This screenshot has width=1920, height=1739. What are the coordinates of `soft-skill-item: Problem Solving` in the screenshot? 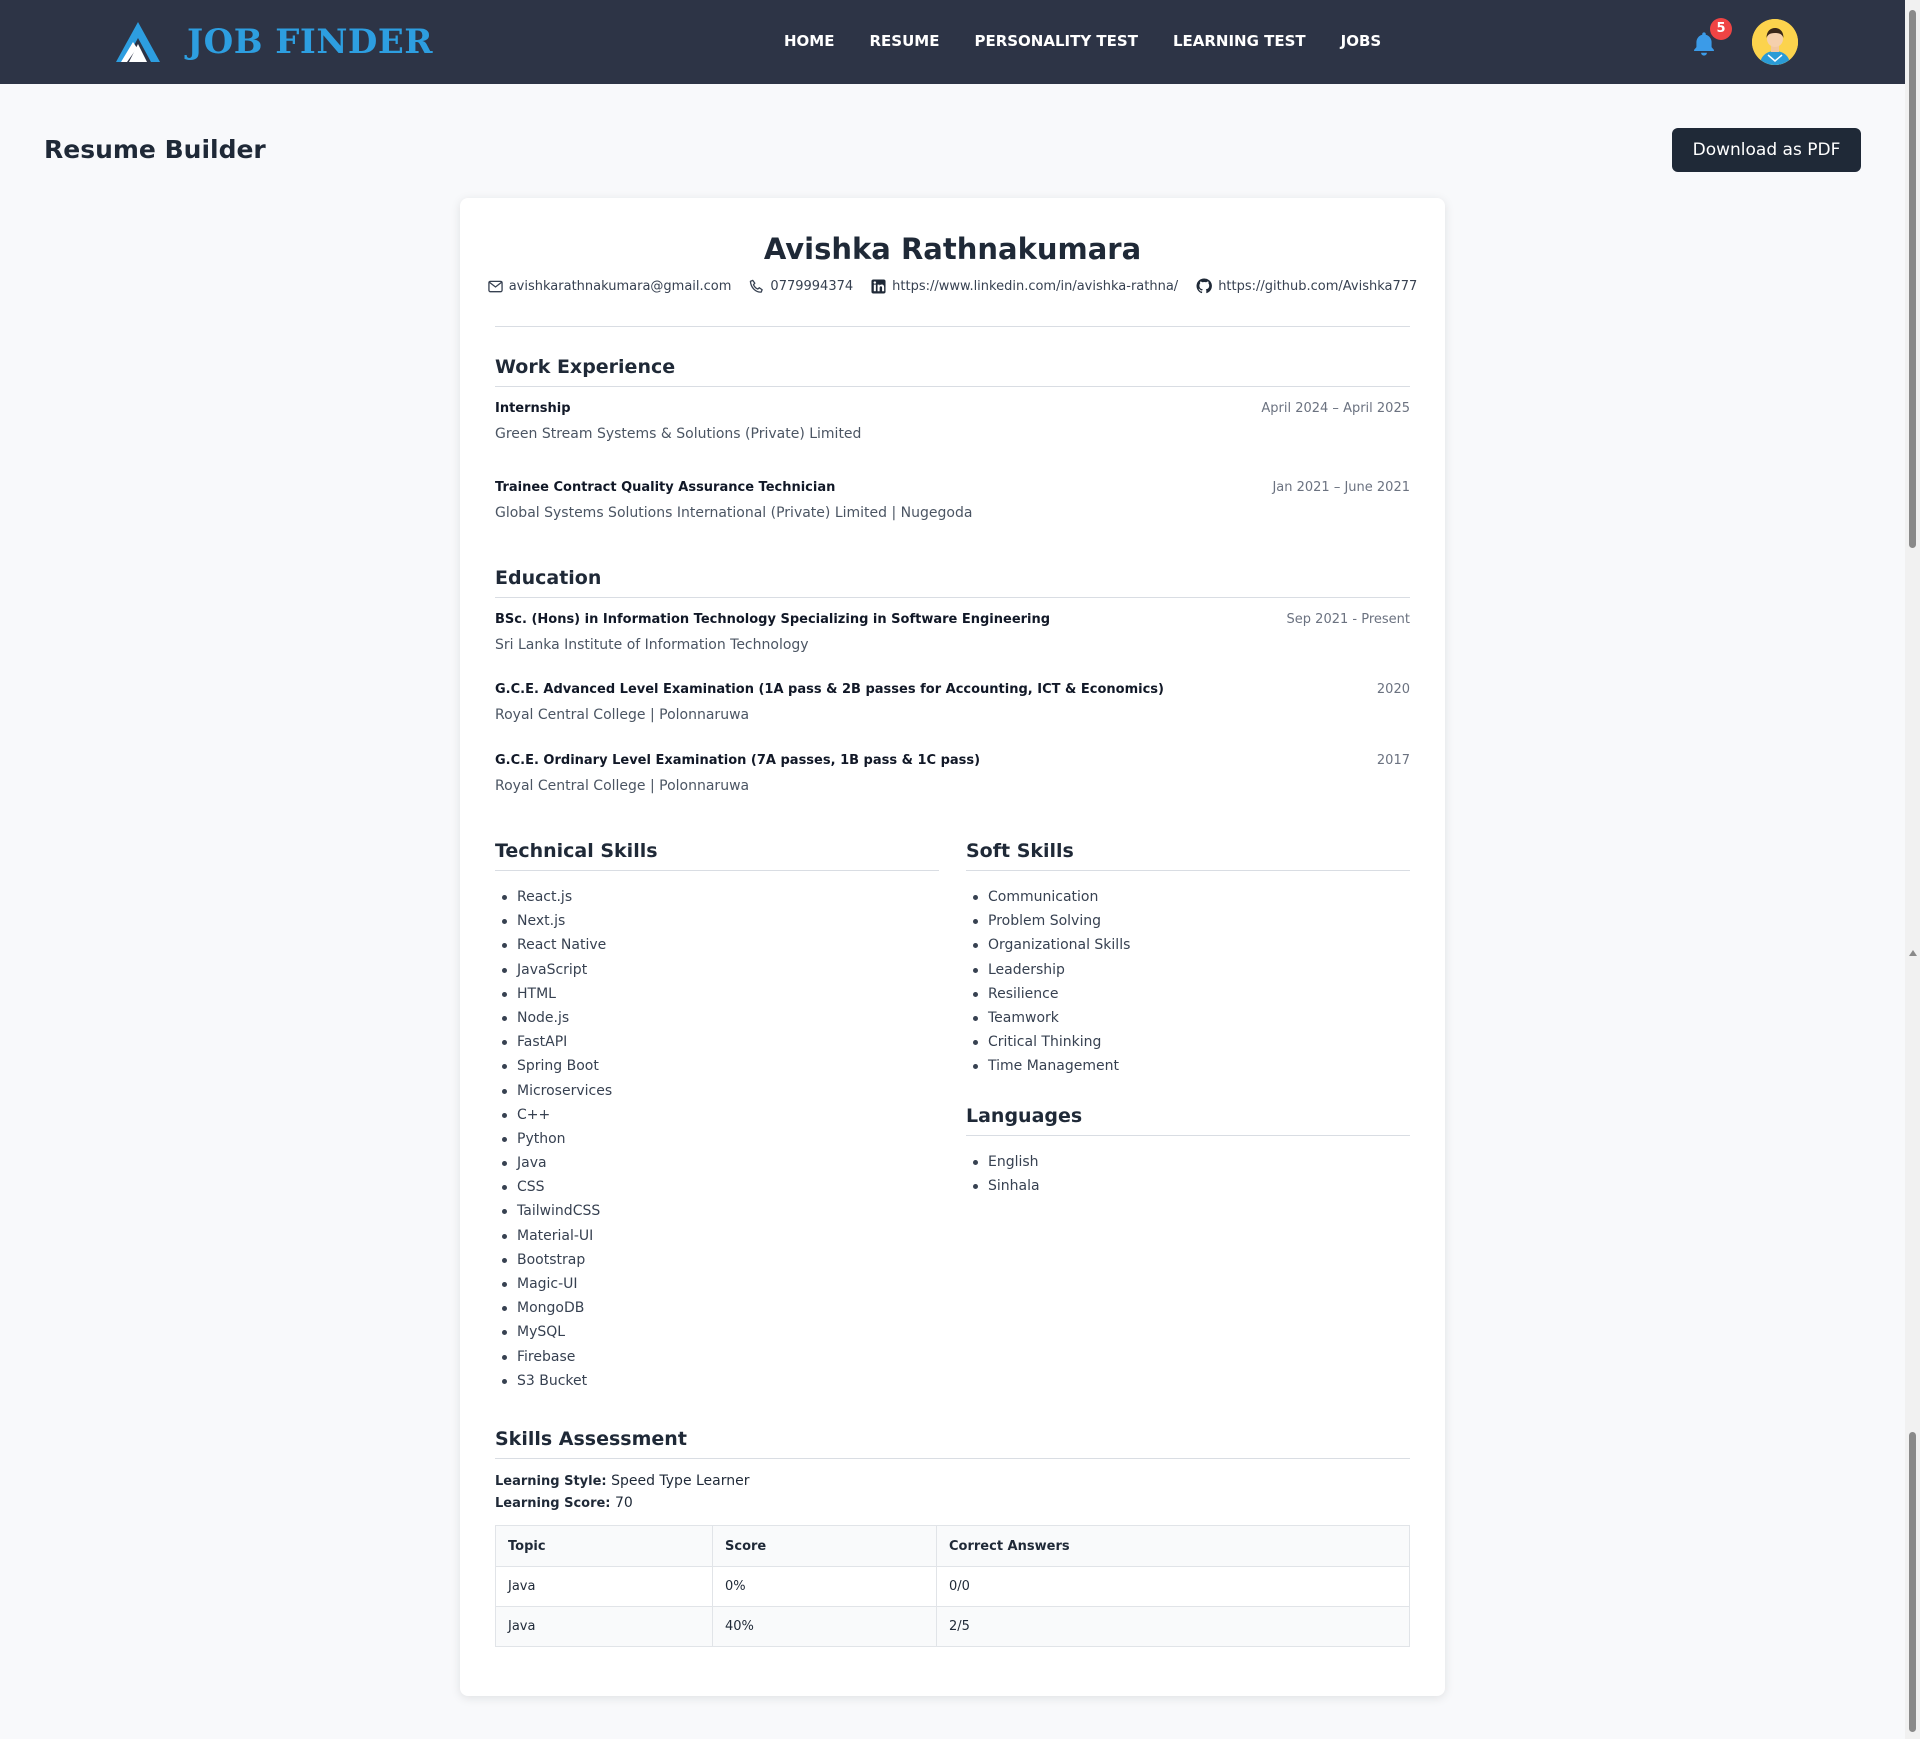 It's located at (1188, 921).